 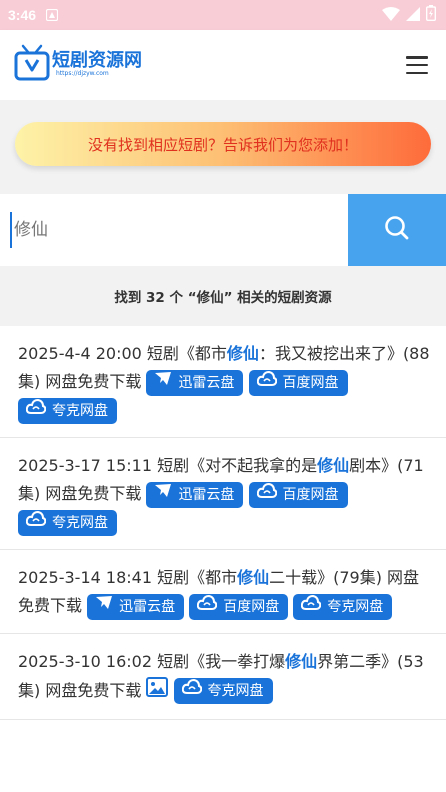 I want to click on search-icon, so click(x=397, y=230).